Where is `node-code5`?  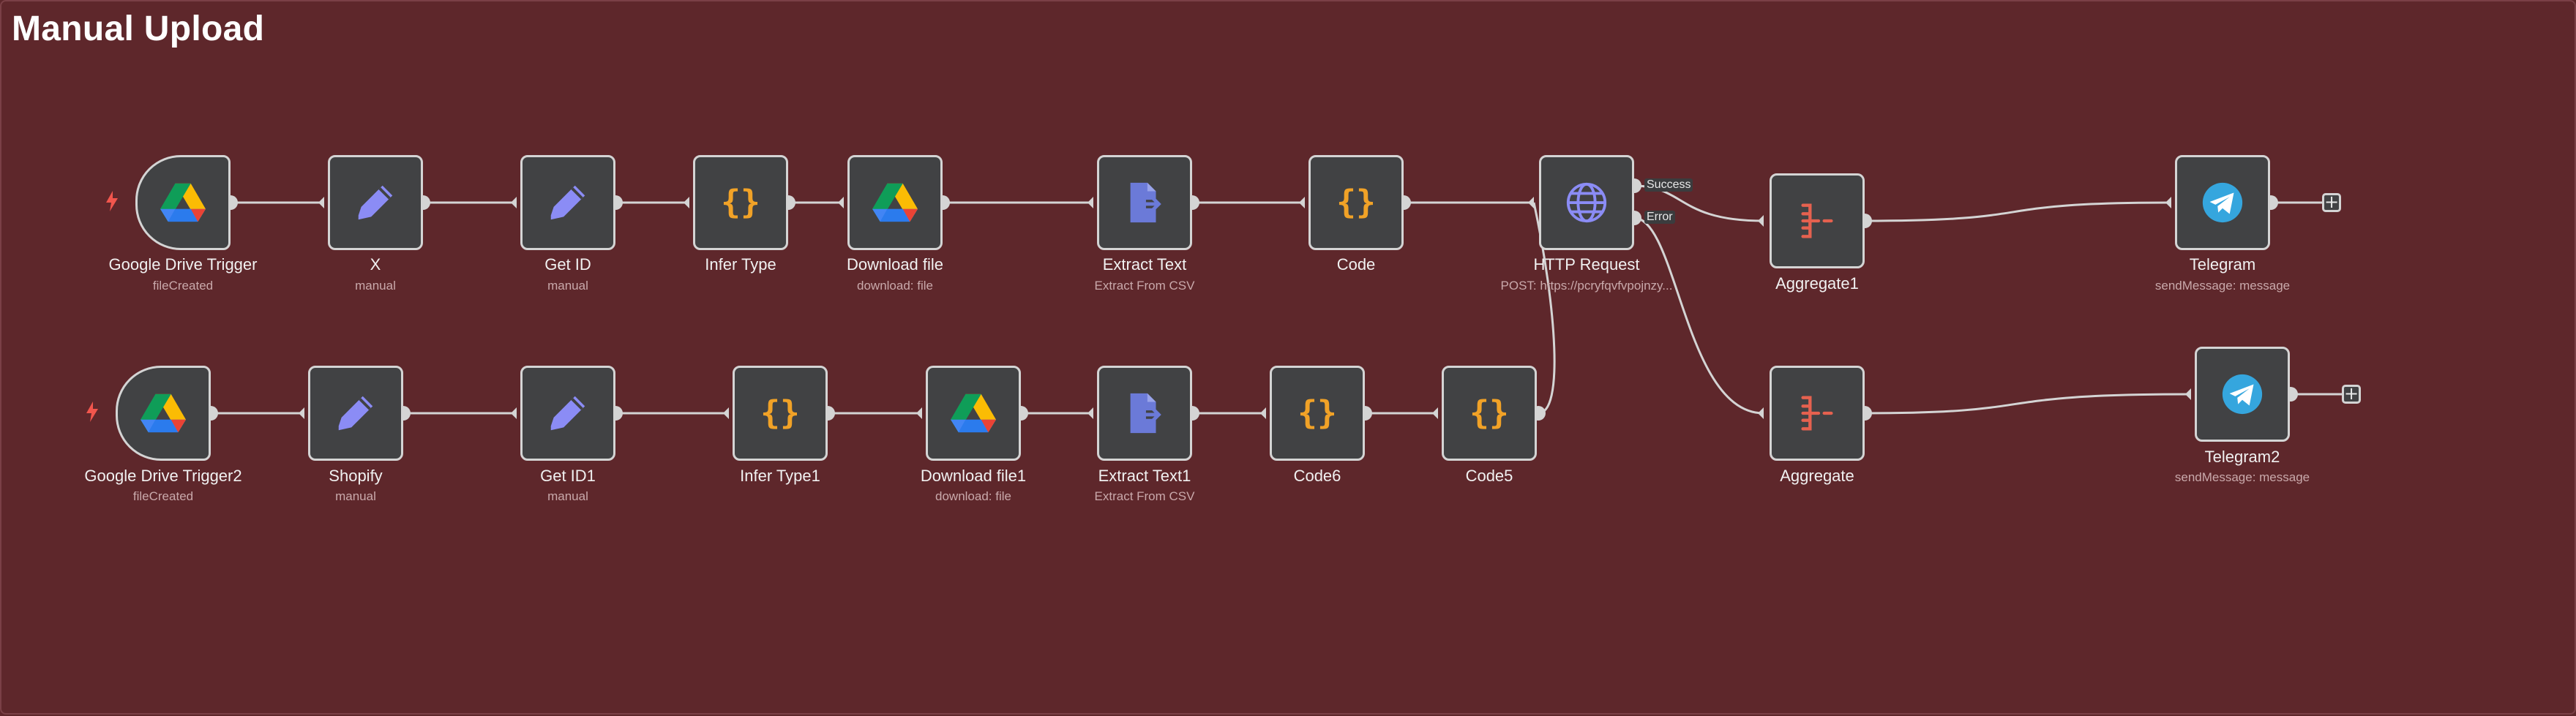
node-code5 is located at coordinates (1489, 413).